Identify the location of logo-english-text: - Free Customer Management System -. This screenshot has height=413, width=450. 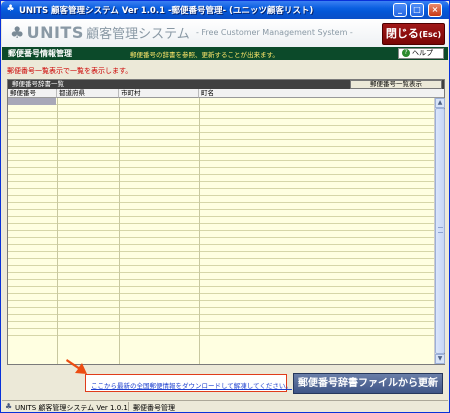
(274, 32).